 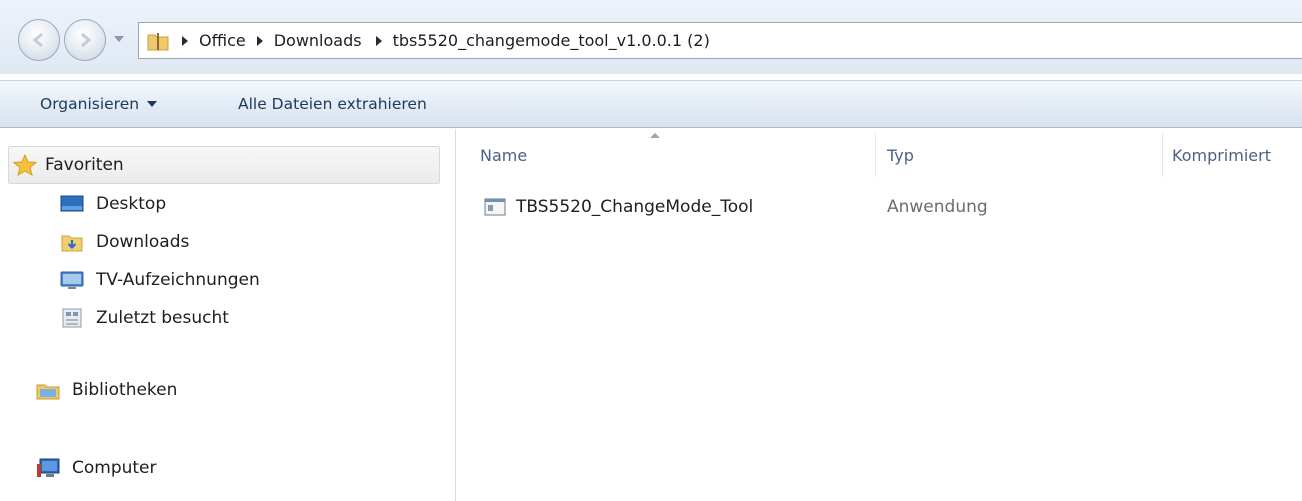 I want to click on column-header-compressed: Komprimiert, so click(x=1237, y=155).